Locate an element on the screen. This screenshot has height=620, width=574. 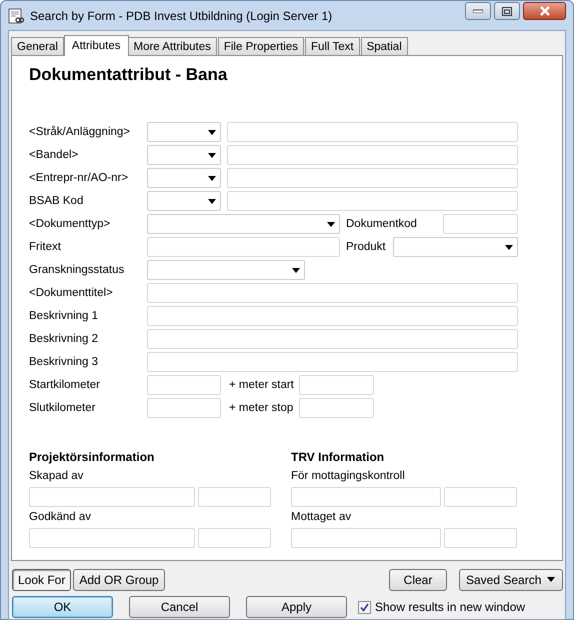
field-label: + meter start is located at coordinates (261, 385).